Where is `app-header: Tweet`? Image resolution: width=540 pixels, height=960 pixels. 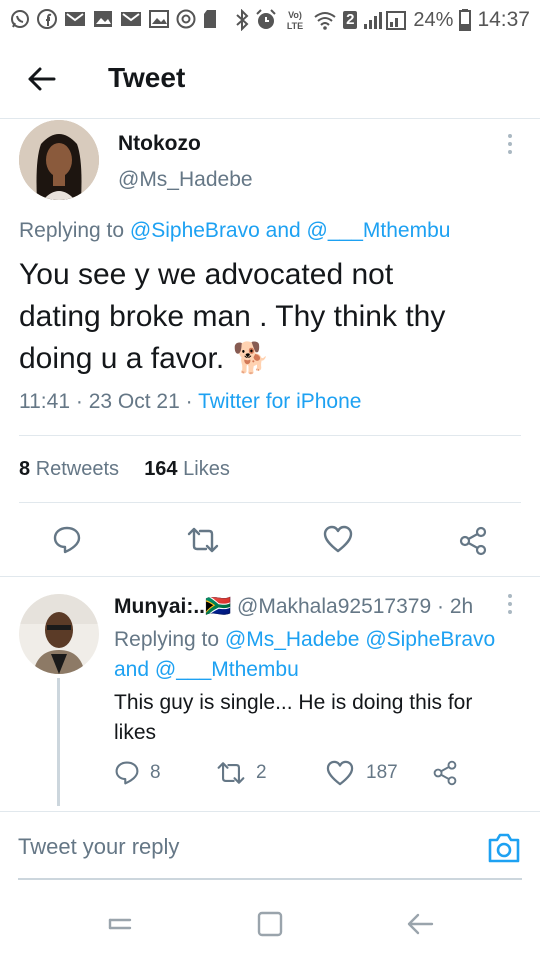 app-header: Tweet is located at coordinates (270, 79).